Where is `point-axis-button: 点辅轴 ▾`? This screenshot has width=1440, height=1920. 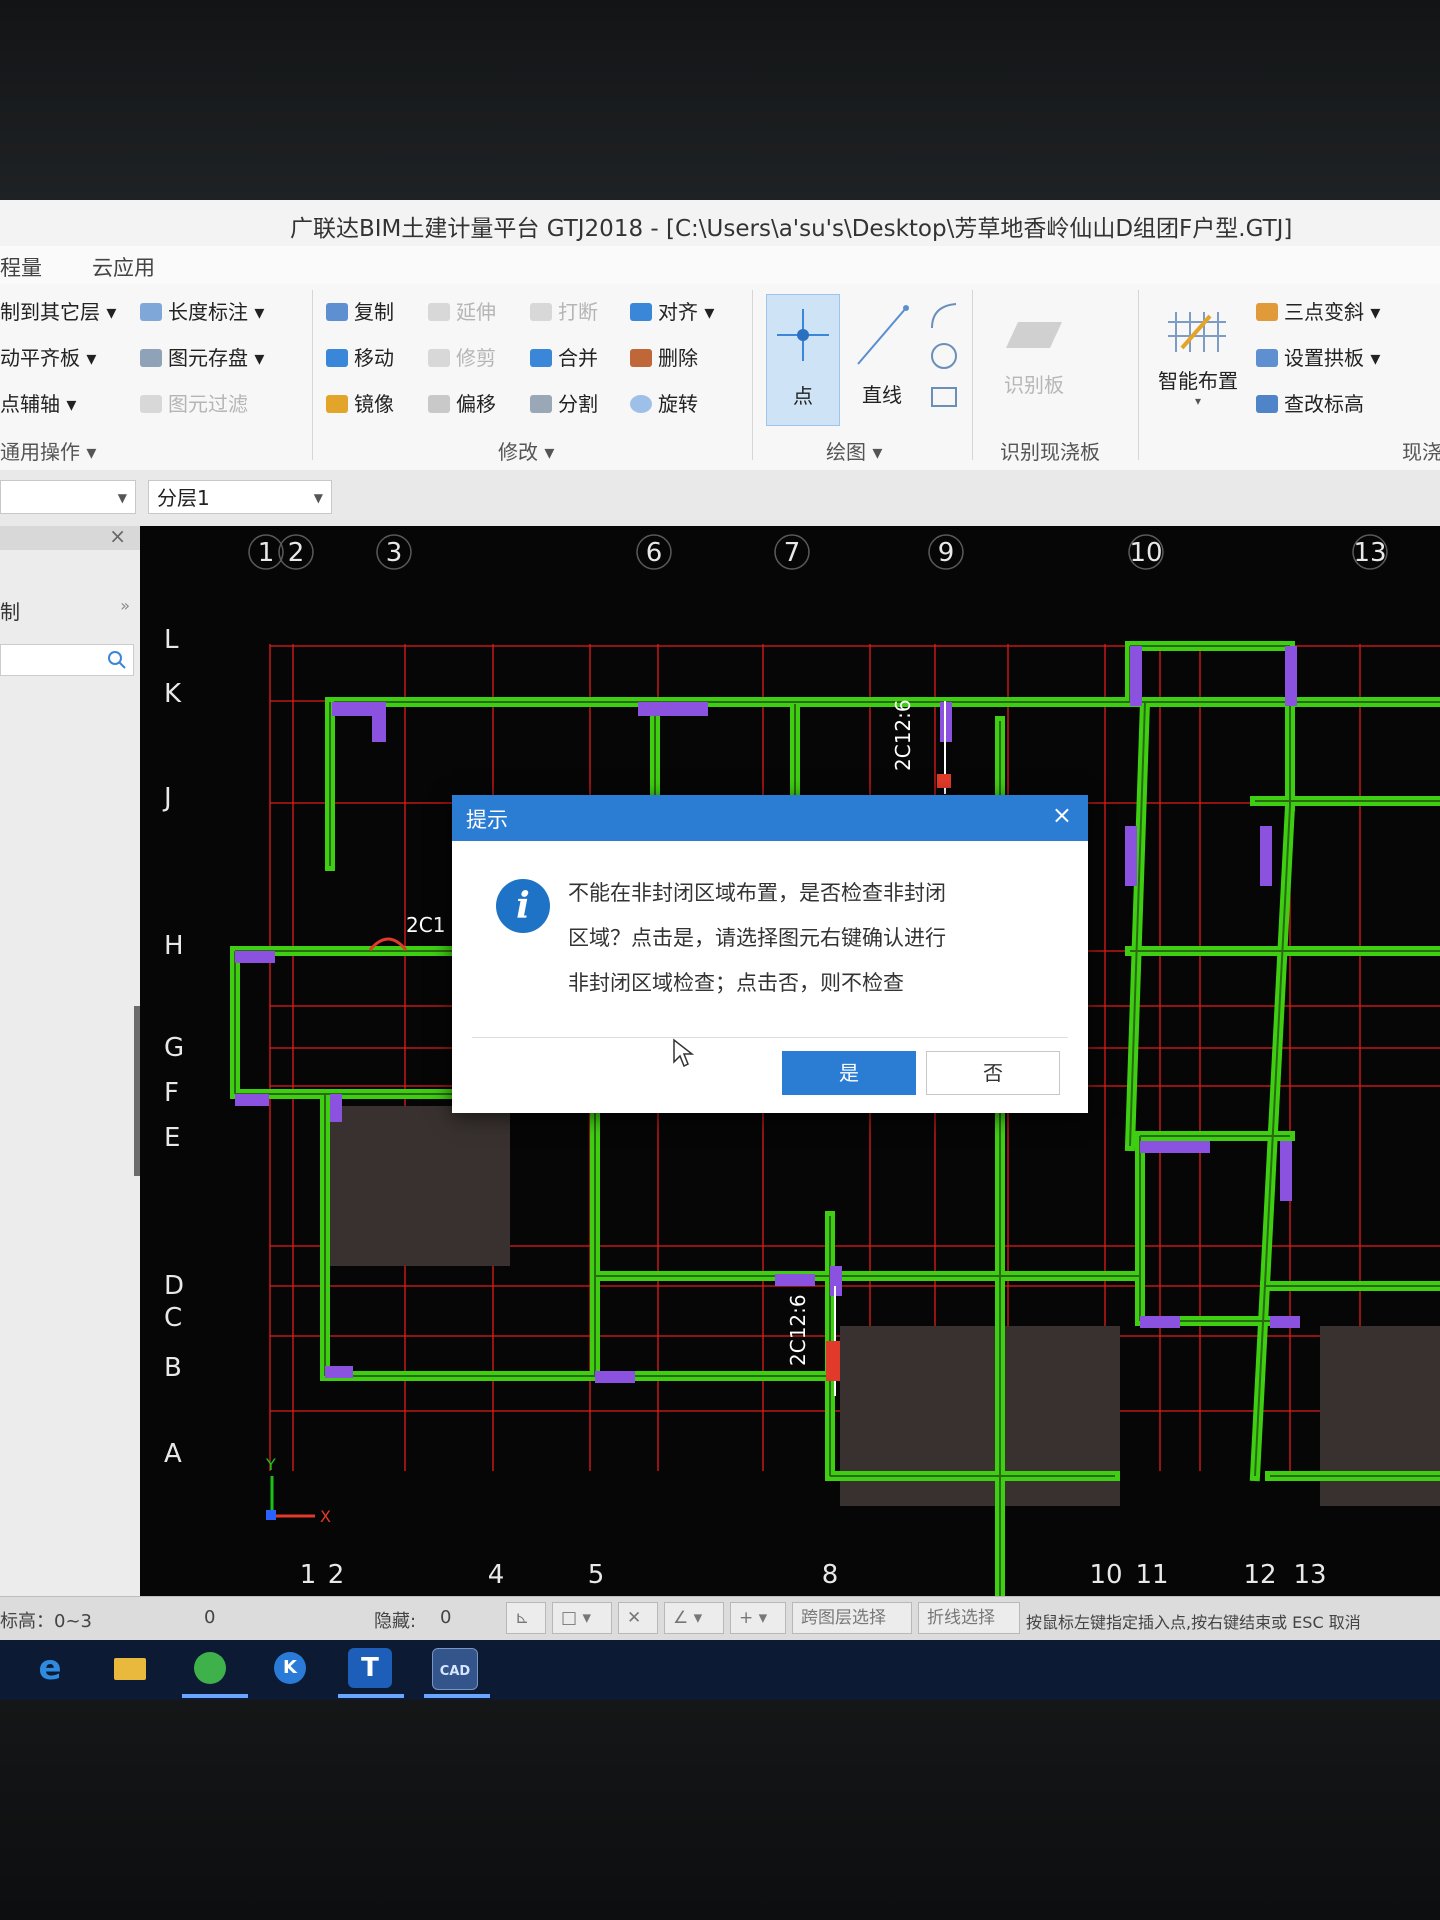
point-axis-button: 点辅轴 ▾ is located at coordinates (38, 402).